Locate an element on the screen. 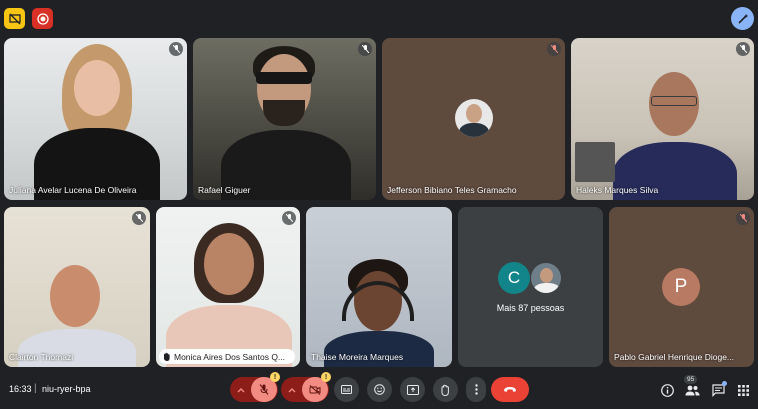 The width and height of the screenshot is (758, 409). magic-pen-icon is located at coordinates (742, 18).